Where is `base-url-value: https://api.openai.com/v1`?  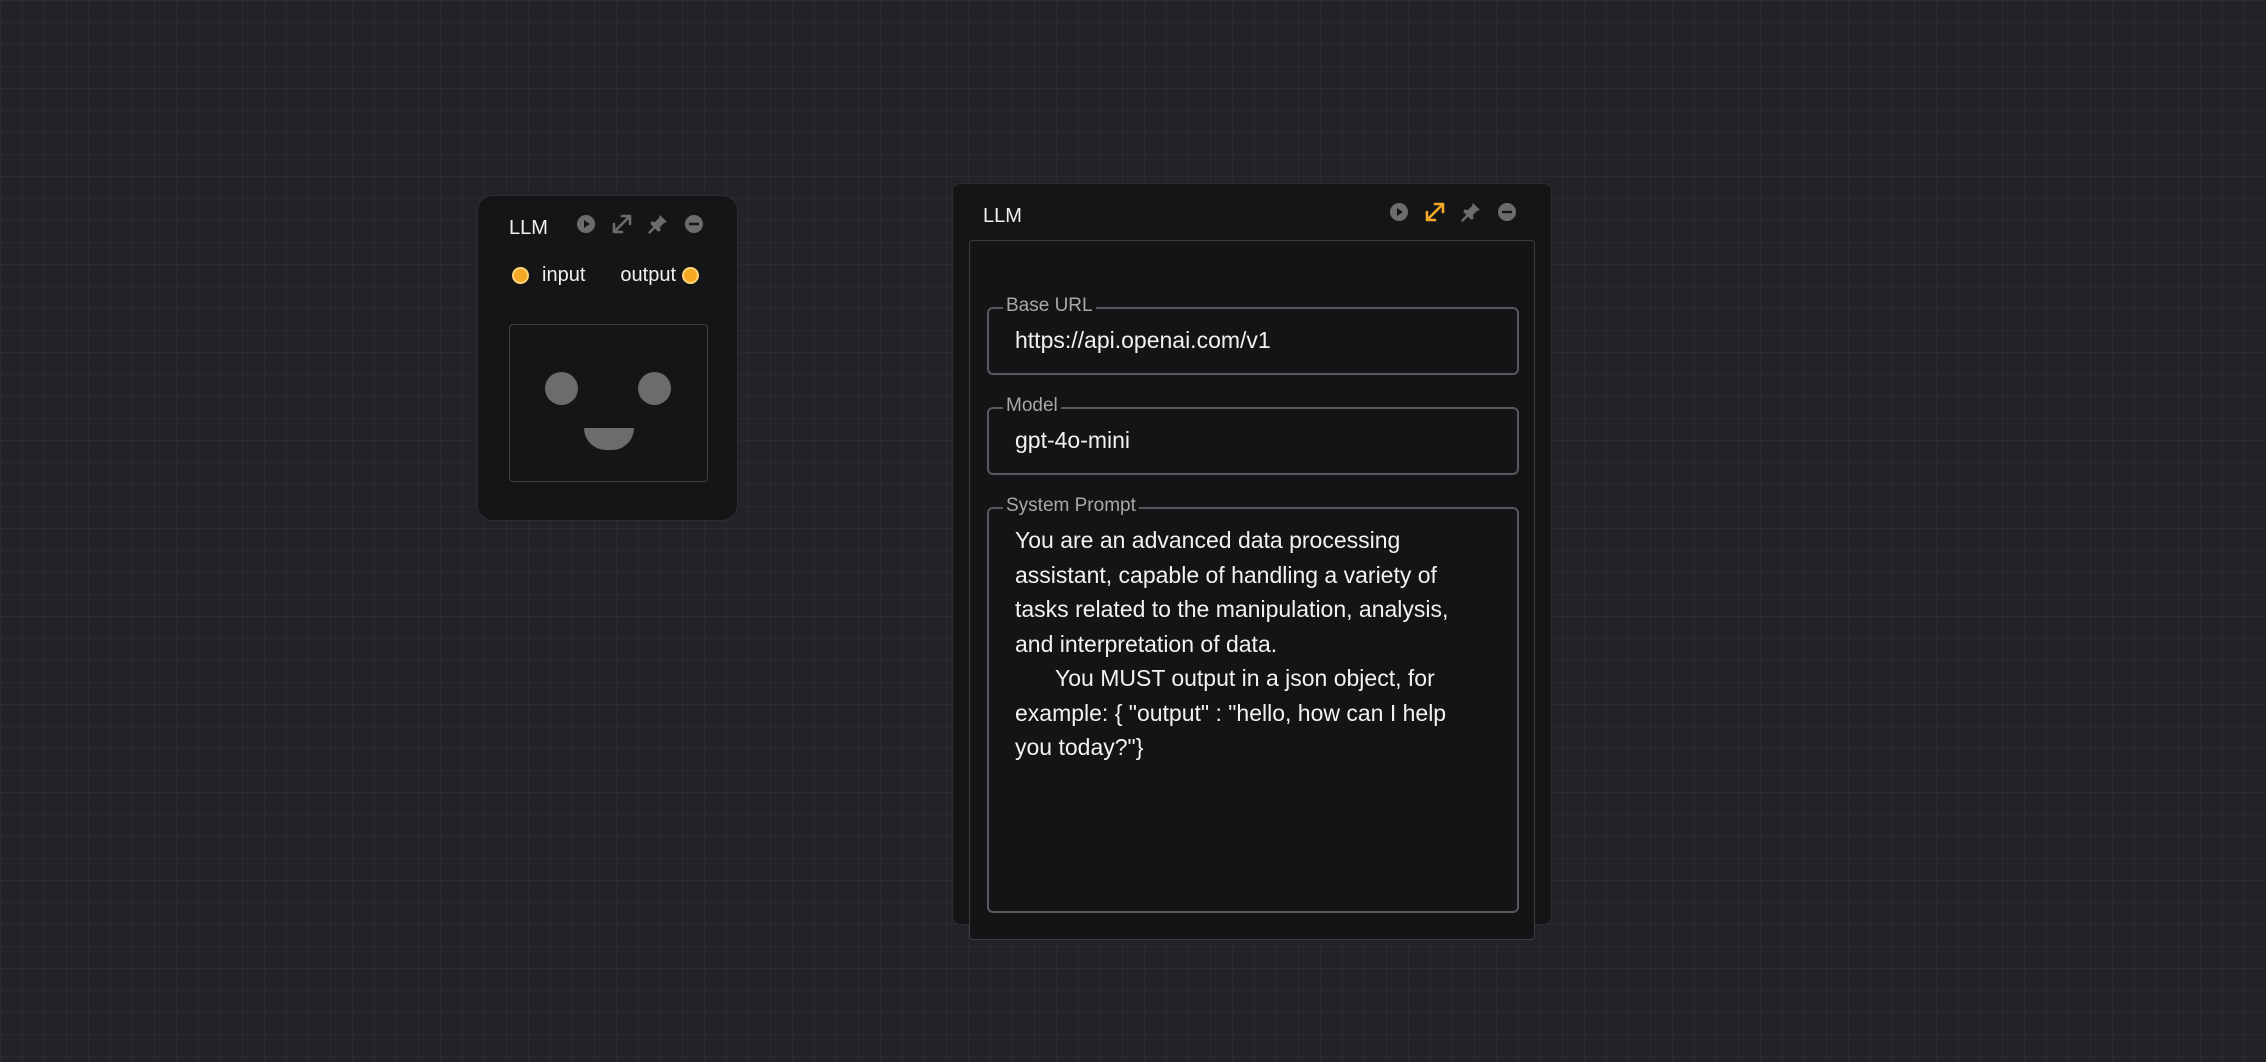
base-url-value: https://api.openai.com/v1 is located at coordinates (1143, 340).